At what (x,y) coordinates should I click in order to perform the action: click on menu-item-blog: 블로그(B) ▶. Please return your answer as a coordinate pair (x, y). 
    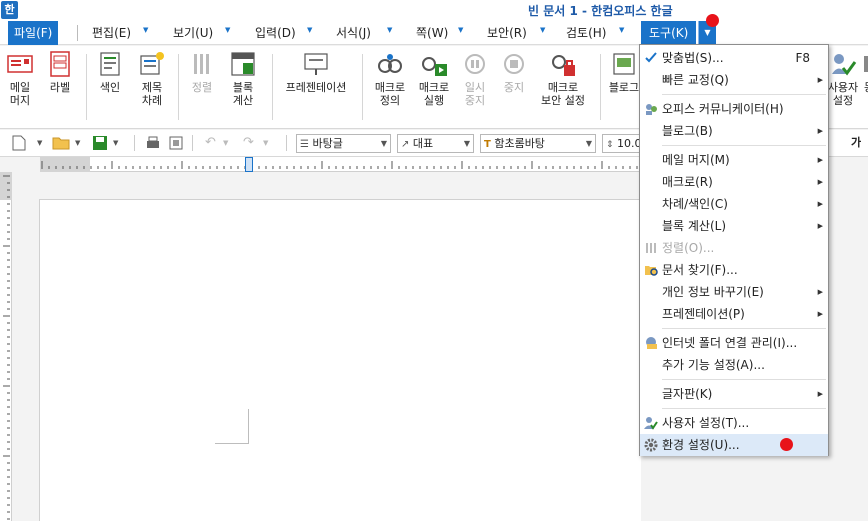
    Looking at the image, I should click on (734, 131).